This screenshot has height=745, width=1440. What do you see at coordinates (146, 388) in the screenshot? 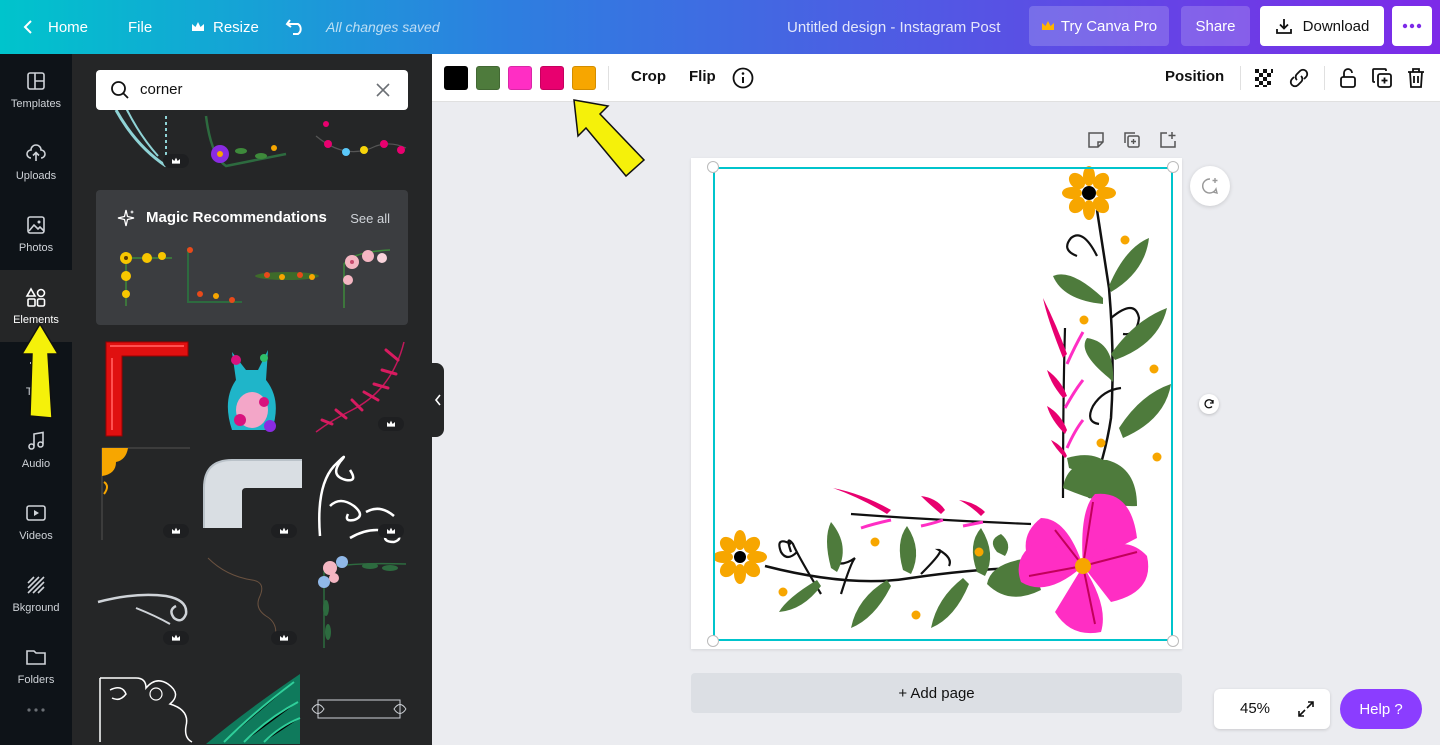
I see `element-thumb-red-corner` at bounding box center [146, 388].